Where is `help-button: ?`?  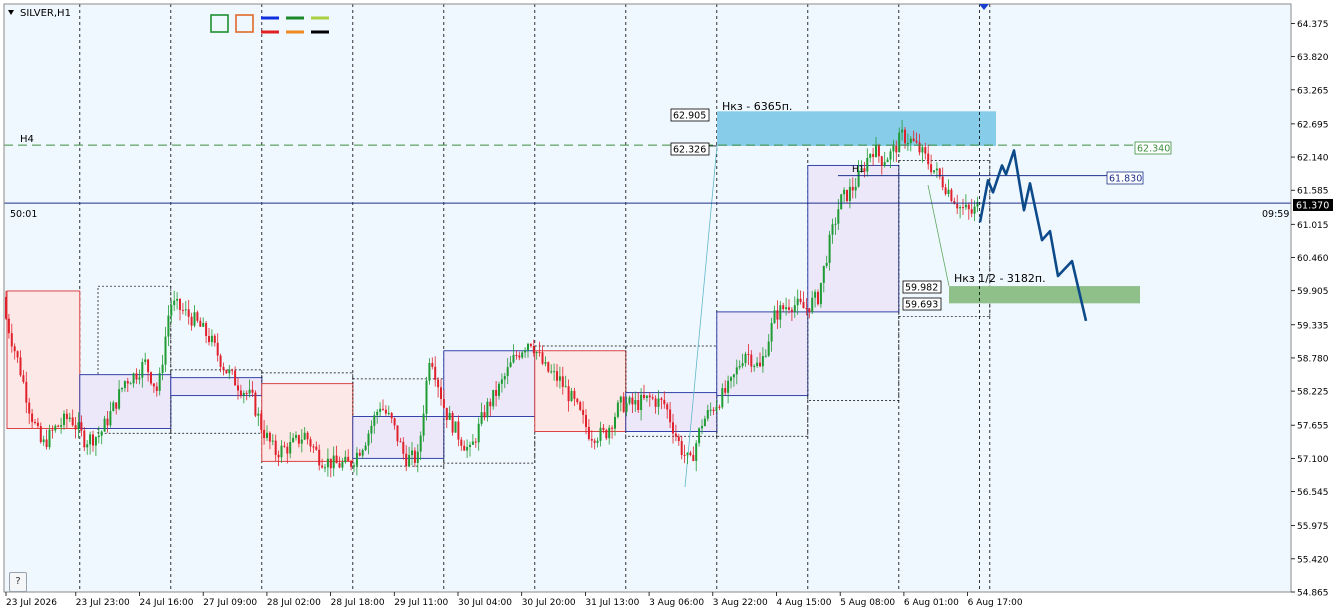
help-button: ? is located at coordinates (18, 582).